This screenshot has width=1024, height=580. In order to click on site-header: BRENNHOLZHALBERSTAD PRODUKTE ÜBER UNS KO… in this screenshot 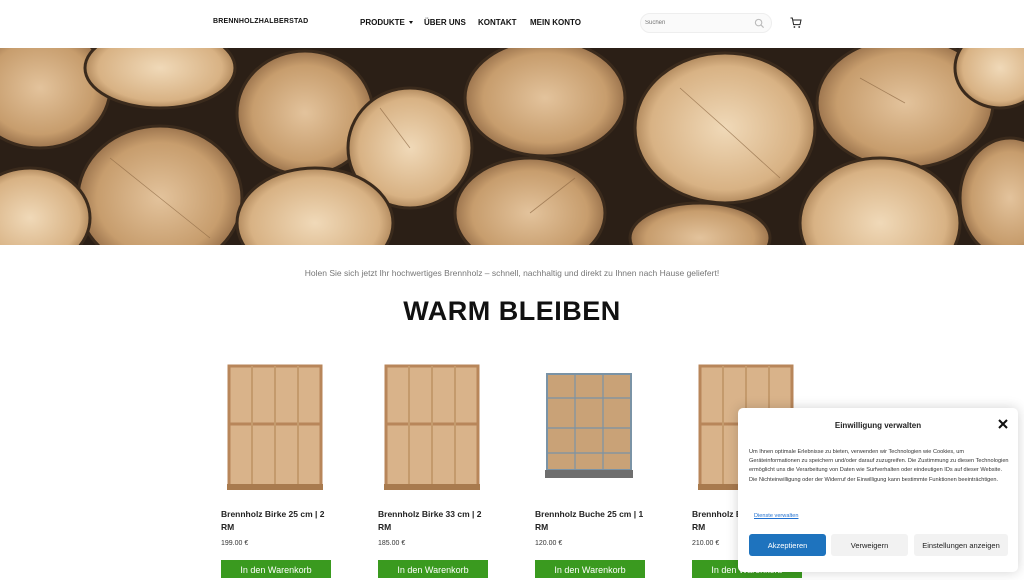, I will do `click(512, 24)`.